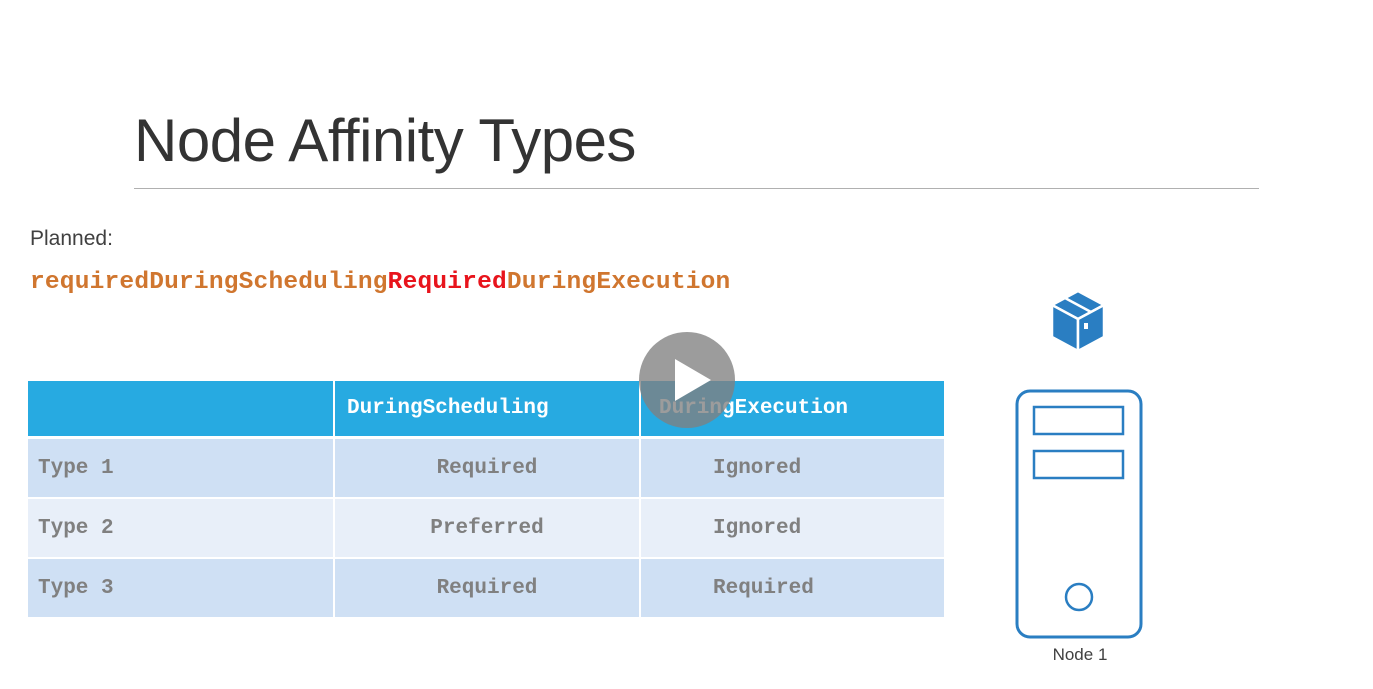 This screenshot has width=1373, height=689. Describe the element at coordinates (791, 589) in the screenshot. I see `during-execution-cell: Required` at that location.